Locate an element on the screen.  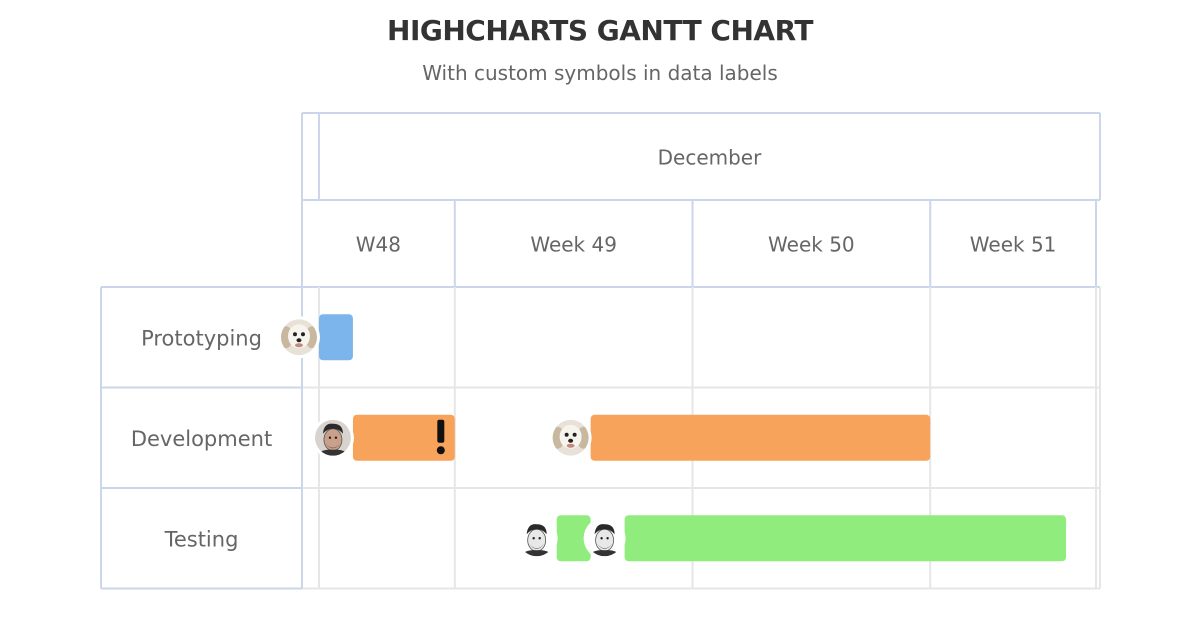
exclamation-icon is located at coordinates (440, 437).